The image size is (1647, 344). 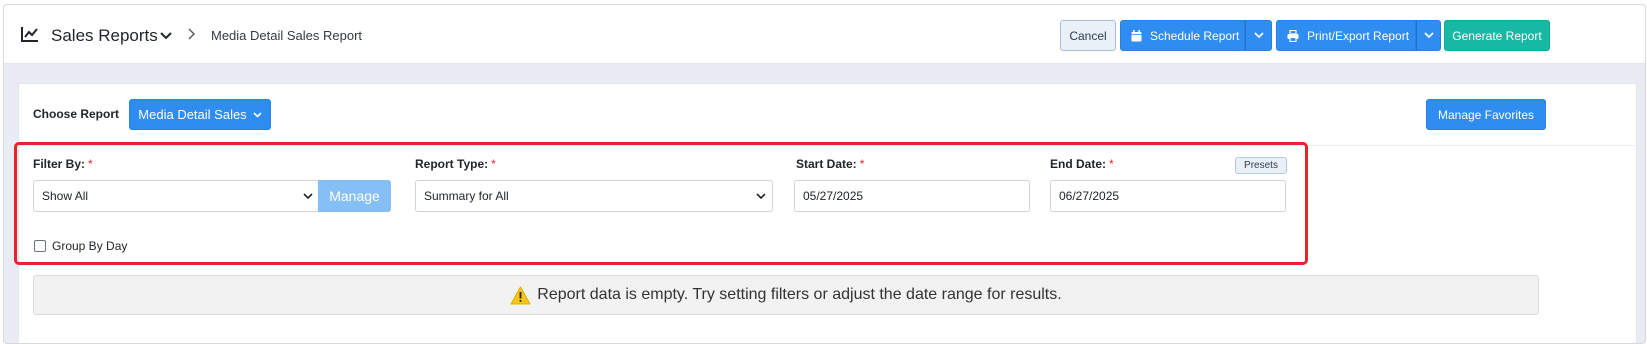 What do you see at coordinates (29, 34) in the screenshot?
I see `line-chart-icon` at bounding box center [29, 34].